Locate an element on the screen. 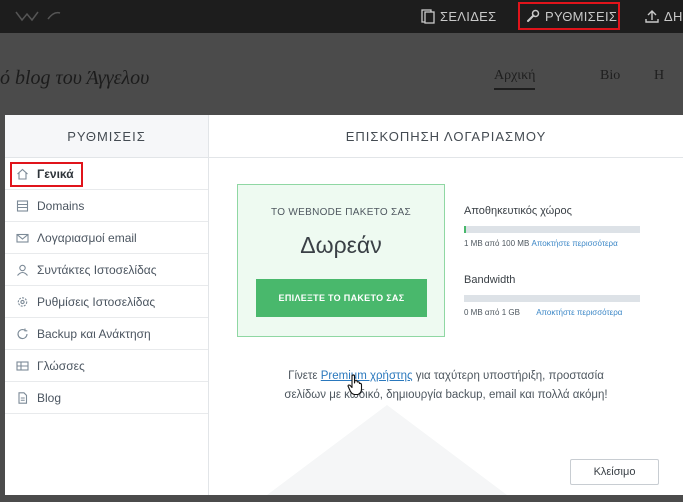 The width and height of the screenshot is (683, 502). nav-link-more: Η is located at coordinates (659, 76).